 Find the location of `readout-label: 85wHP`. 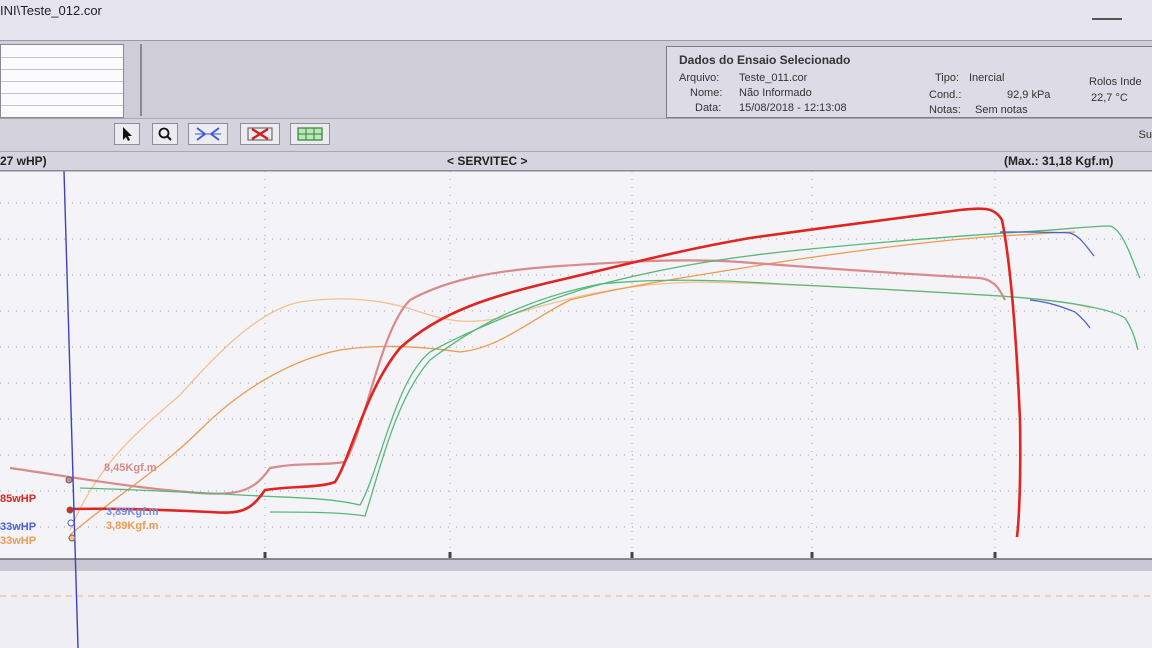

readout-label: 85wHP is located at coordinates (18, 499).